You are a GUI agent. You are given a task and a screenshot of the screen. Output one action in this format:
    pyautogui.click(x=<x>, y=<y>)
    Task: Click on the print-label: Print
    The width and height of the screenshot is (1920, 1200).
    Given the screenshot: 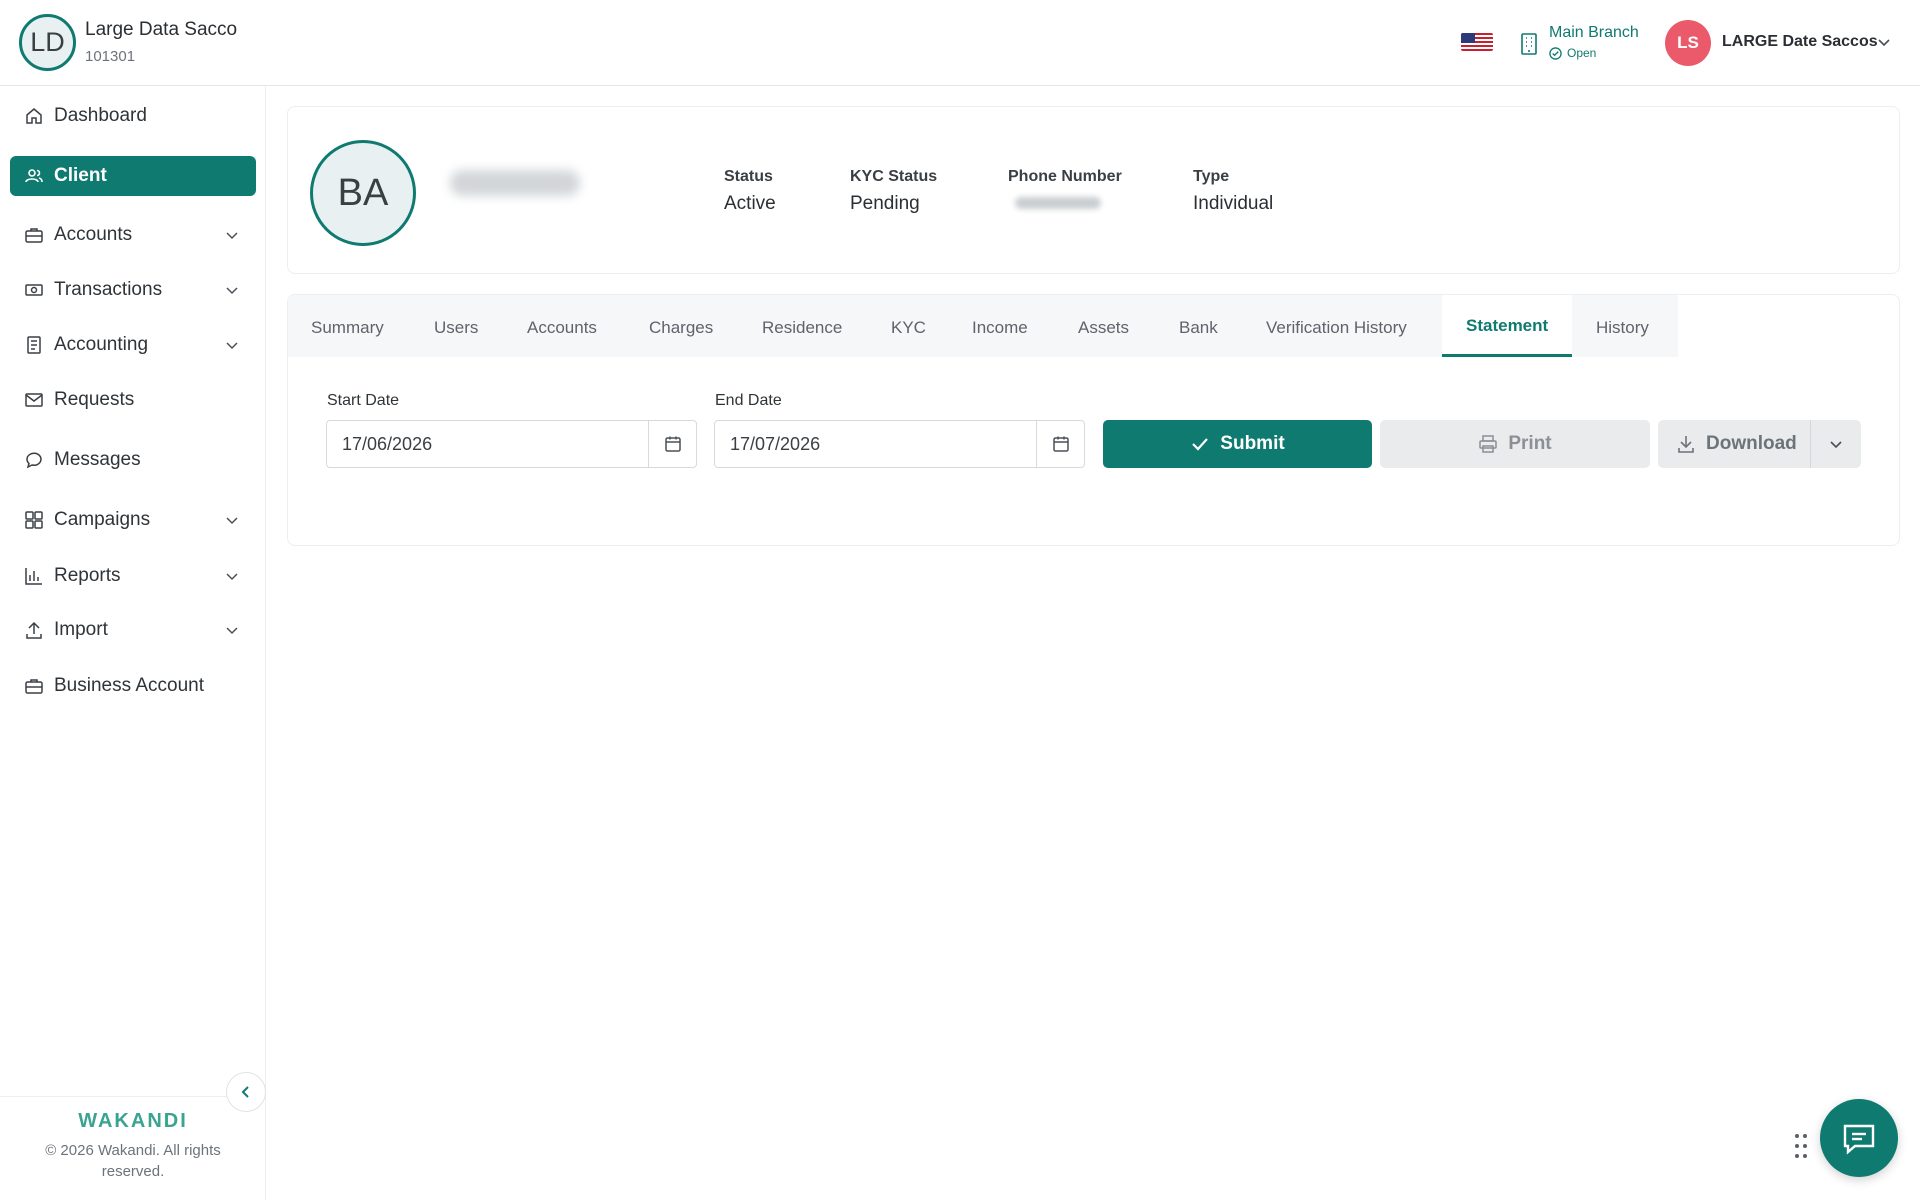 What is the action you would take?
    pyautogui.click(x=1530, y=443)
    